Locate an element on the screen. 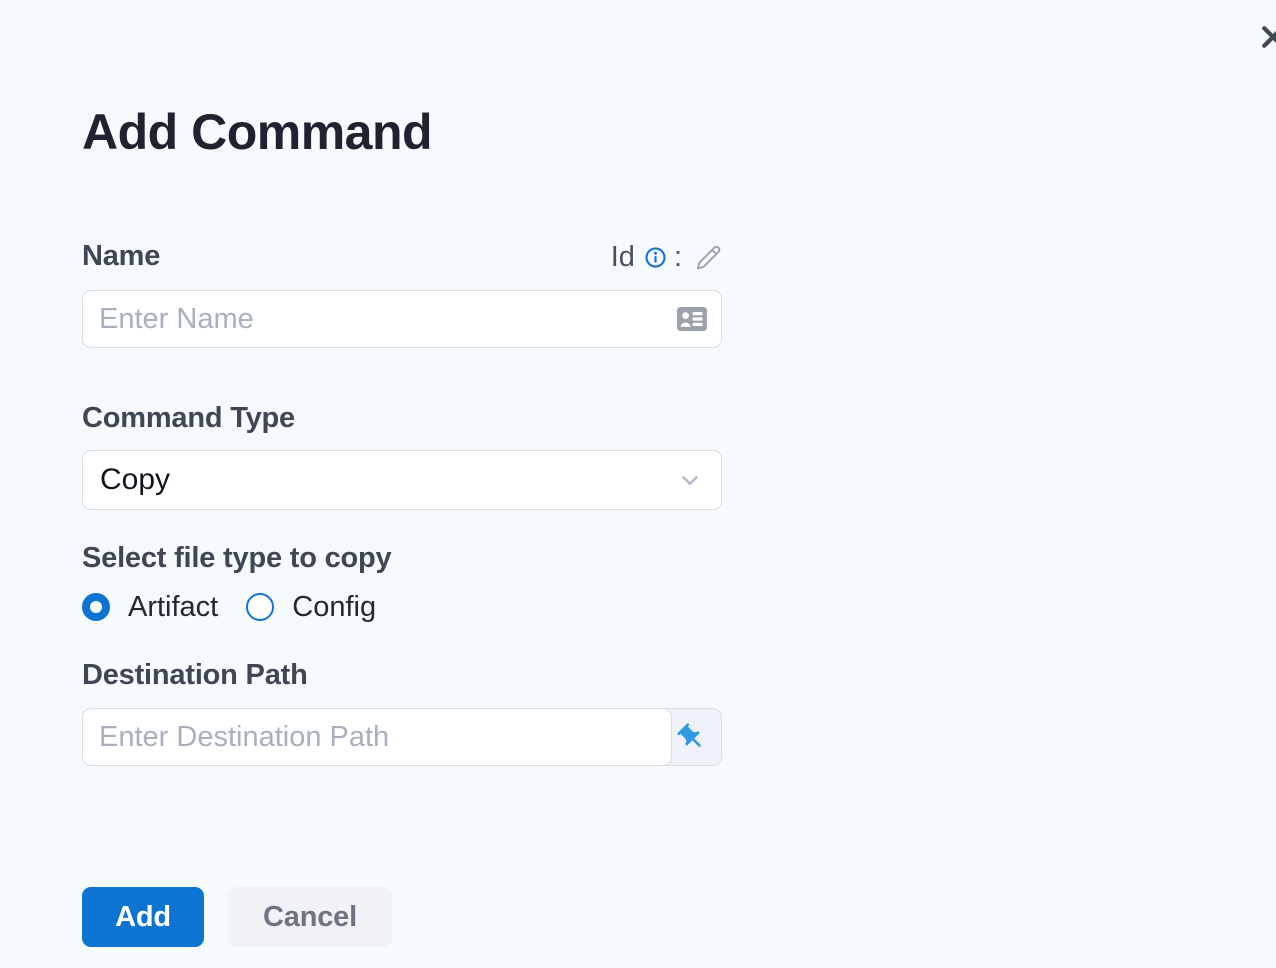  name-label: Name is located at coordinates (121, 256).